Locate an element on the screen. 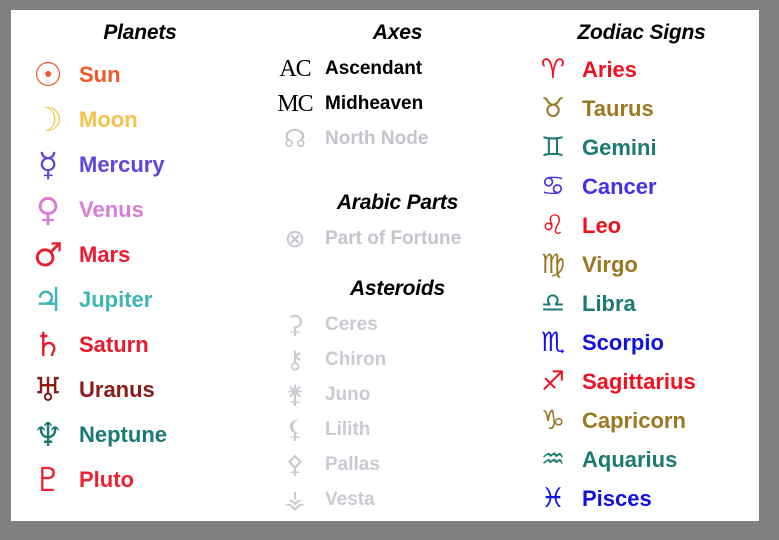  legend-row: ♓ Pisces is located at coordinates (638, 498).